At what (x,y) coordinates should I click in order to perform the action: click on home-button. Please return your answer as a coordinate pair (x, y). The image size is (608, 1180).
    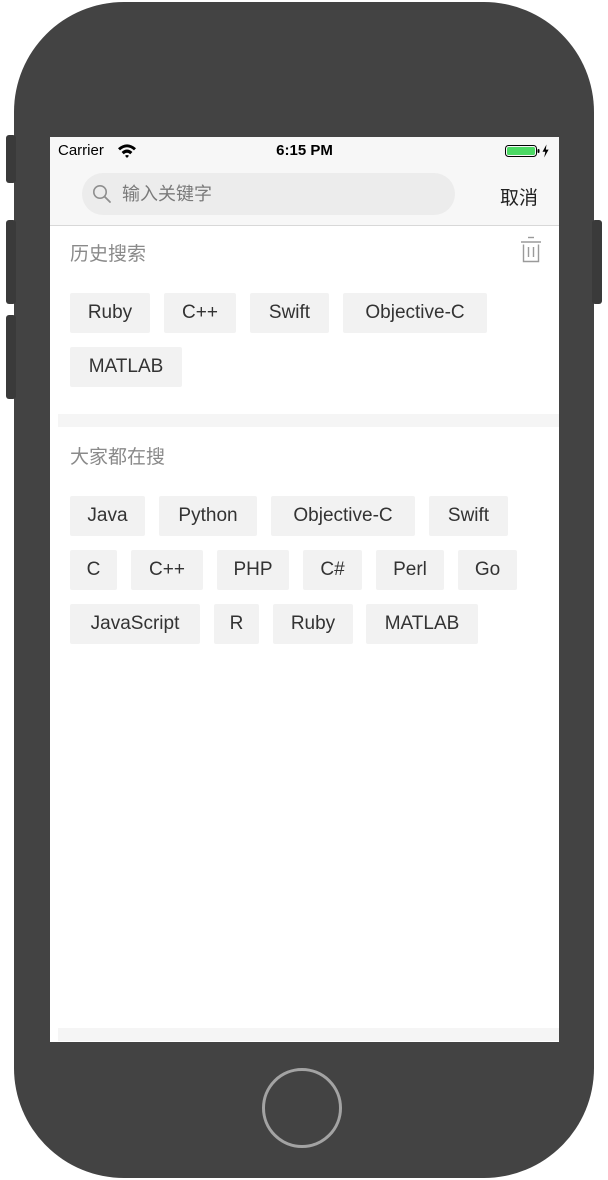
    Looking at the image, I should click on (302, 1108).